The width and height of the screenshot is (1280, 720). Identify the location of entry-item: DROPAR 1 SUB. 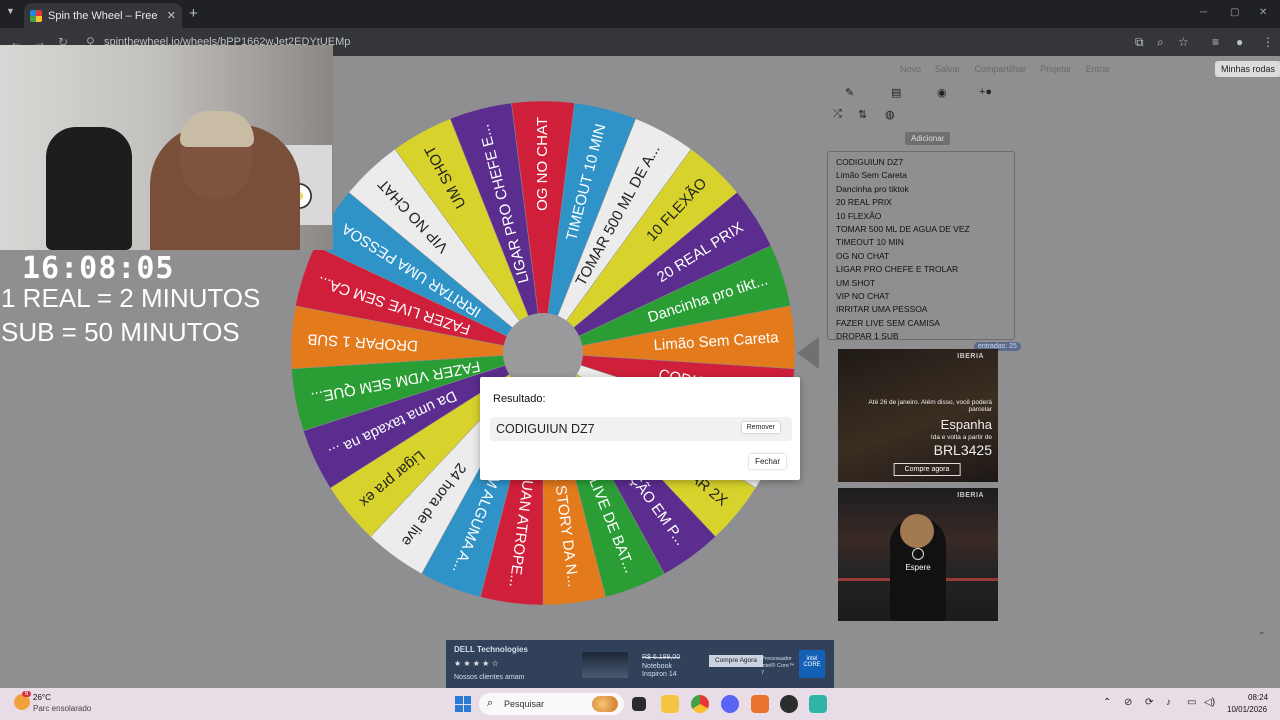
(921, 334).